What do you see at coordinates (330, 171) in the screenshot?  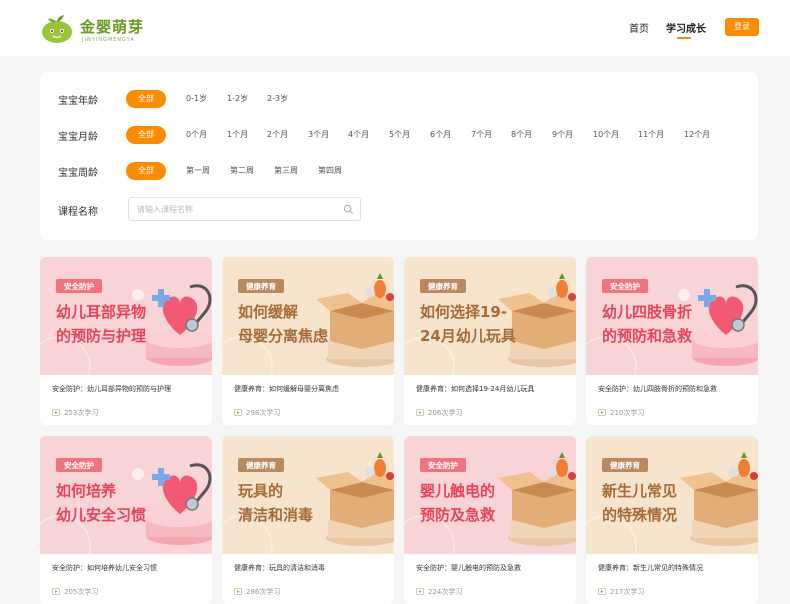 I see `week-option: 第四周` at bounding box center [330, 171].